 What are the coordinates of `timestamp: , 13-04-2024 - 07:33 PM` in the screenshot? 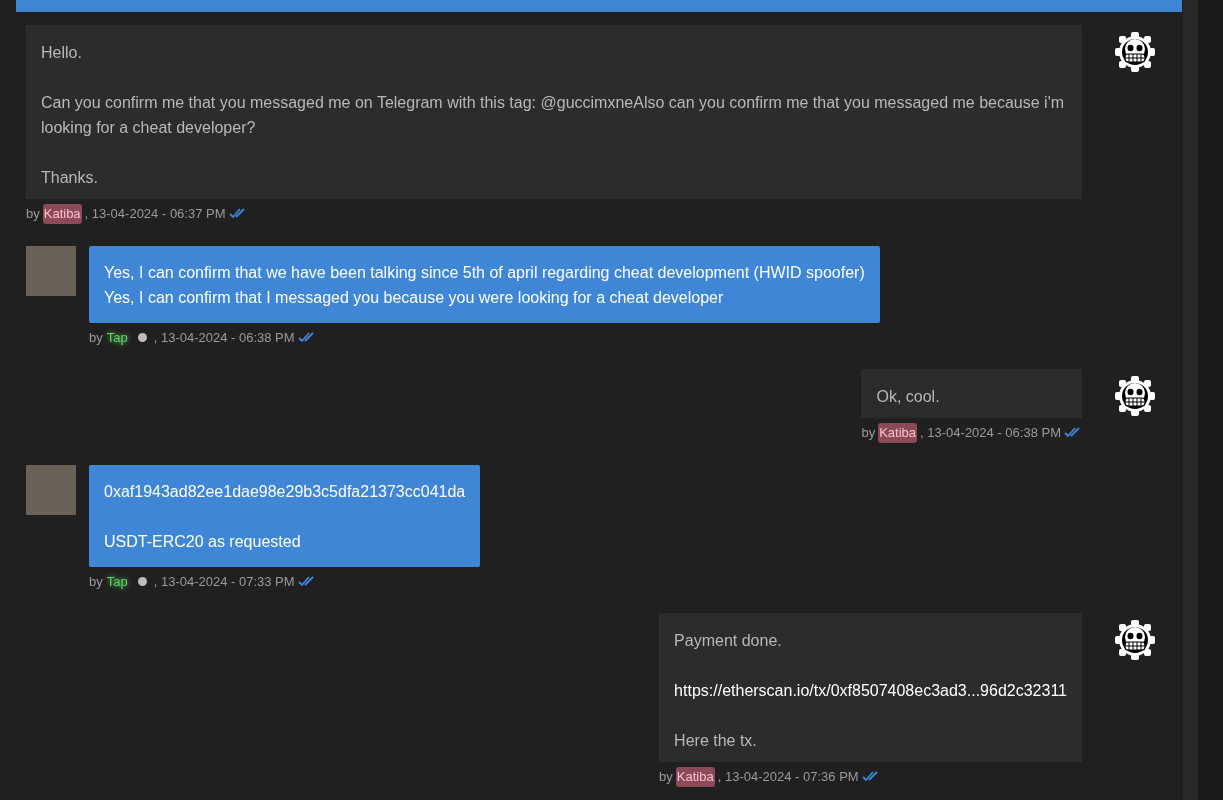 It's located at (224, 581).